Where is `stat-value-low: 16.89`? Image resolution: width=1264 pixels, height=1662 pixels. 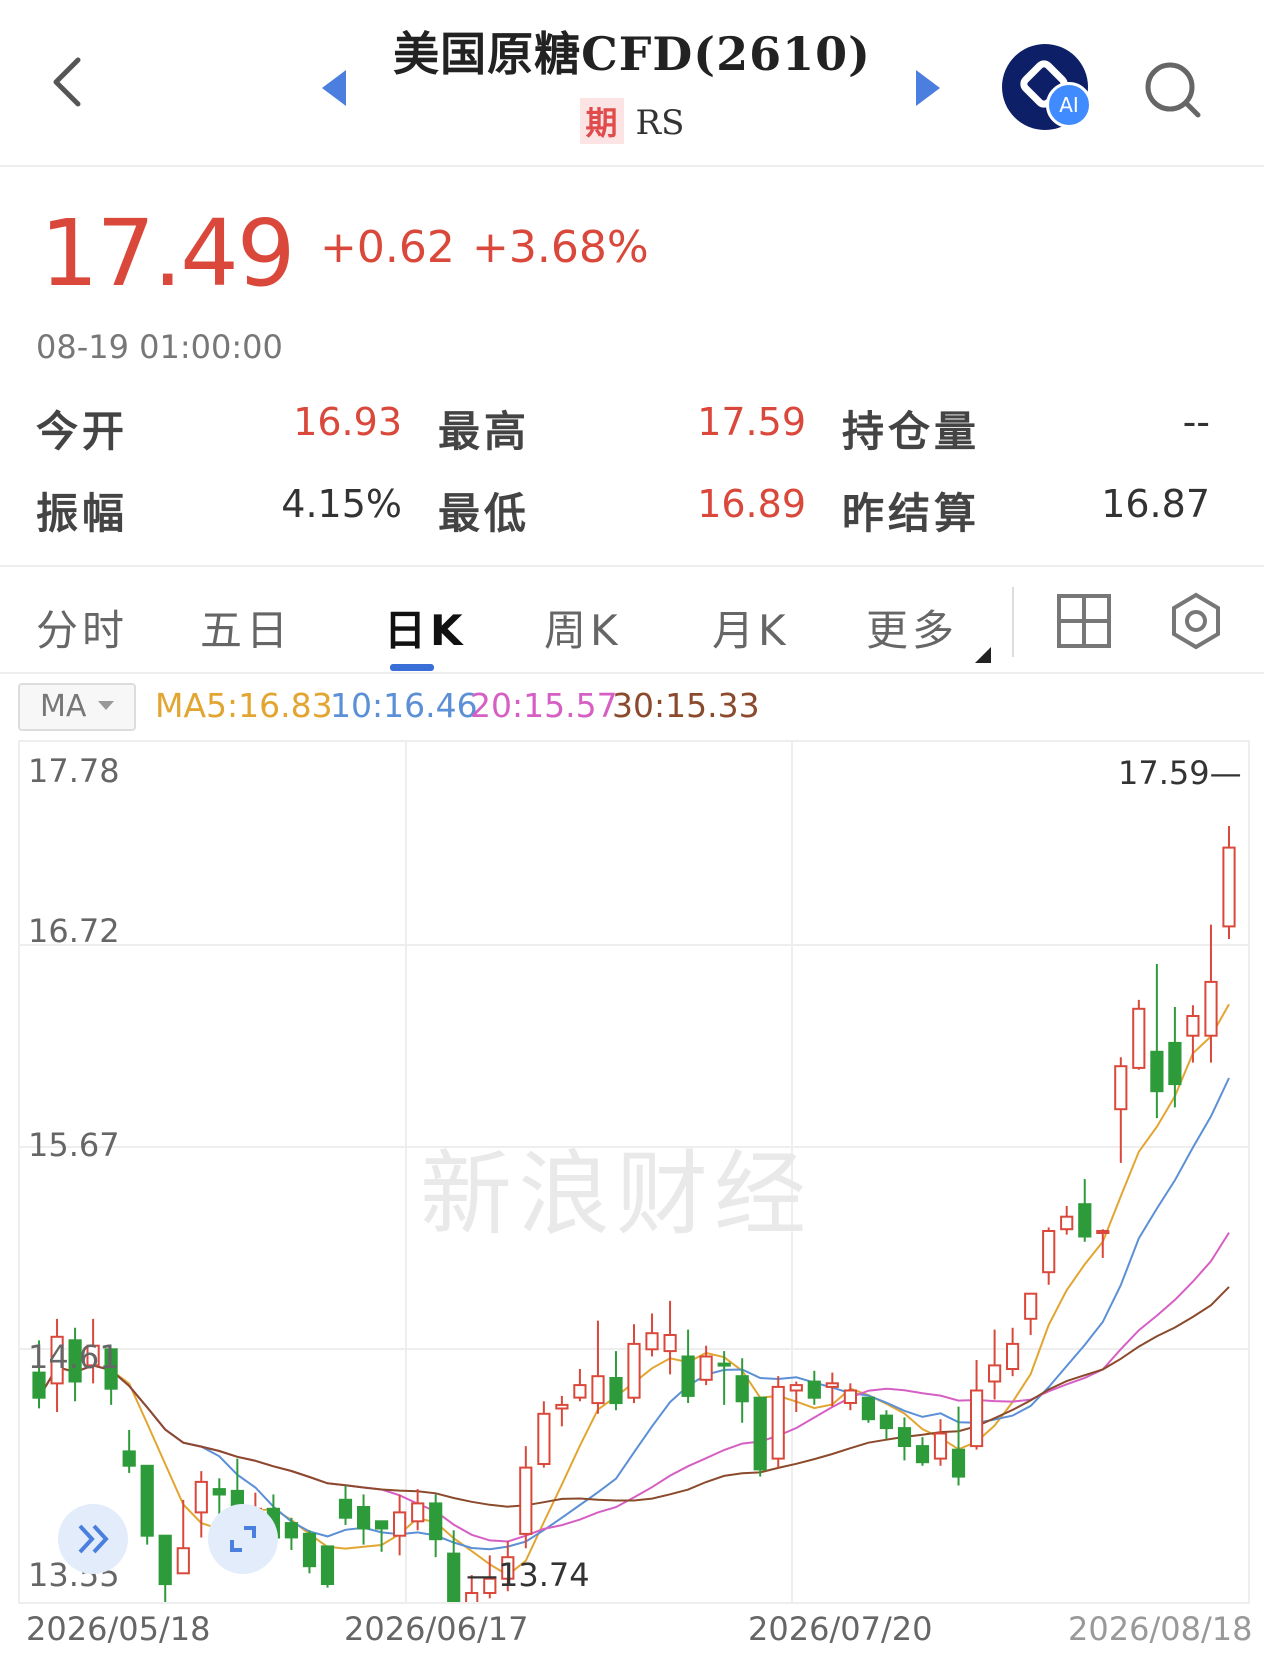 stat-value-low: 16.89 is located at coordinates (751, 504).